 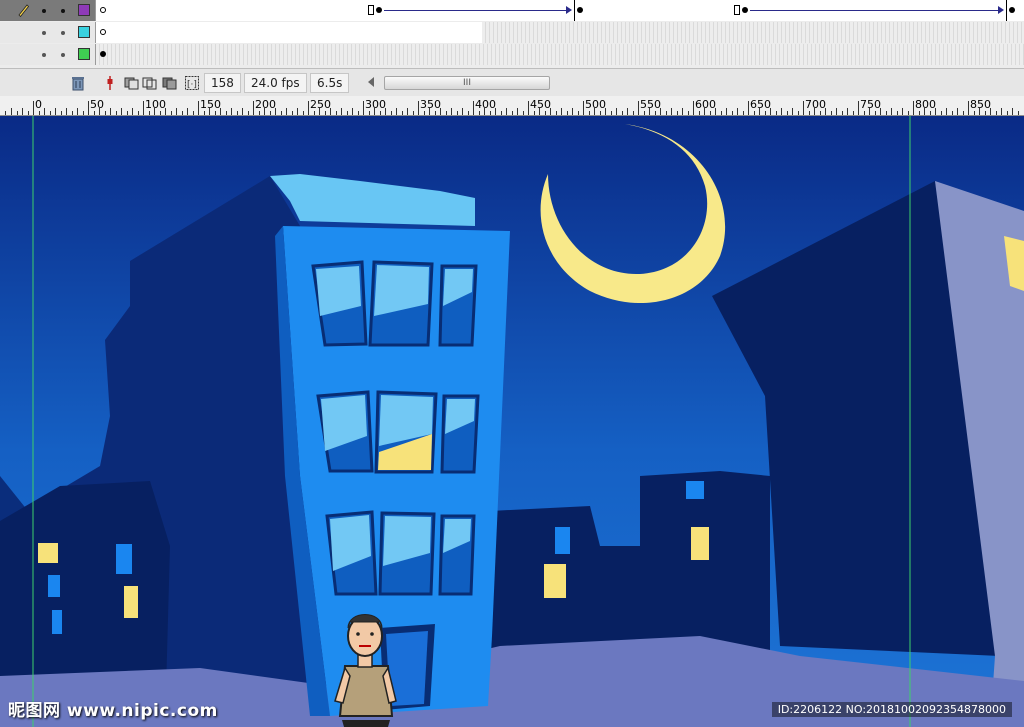 What do you see at coordinates (371, 82) in the screenshot?
I see `scroll-left-arrow-icon` at bounding box center [371, 82].